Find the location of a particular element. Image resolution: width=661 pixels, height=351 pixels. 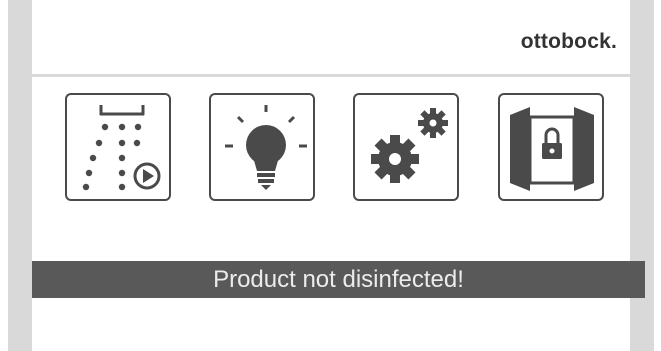

light-bulb-icon is located at coordinates (266, 147).